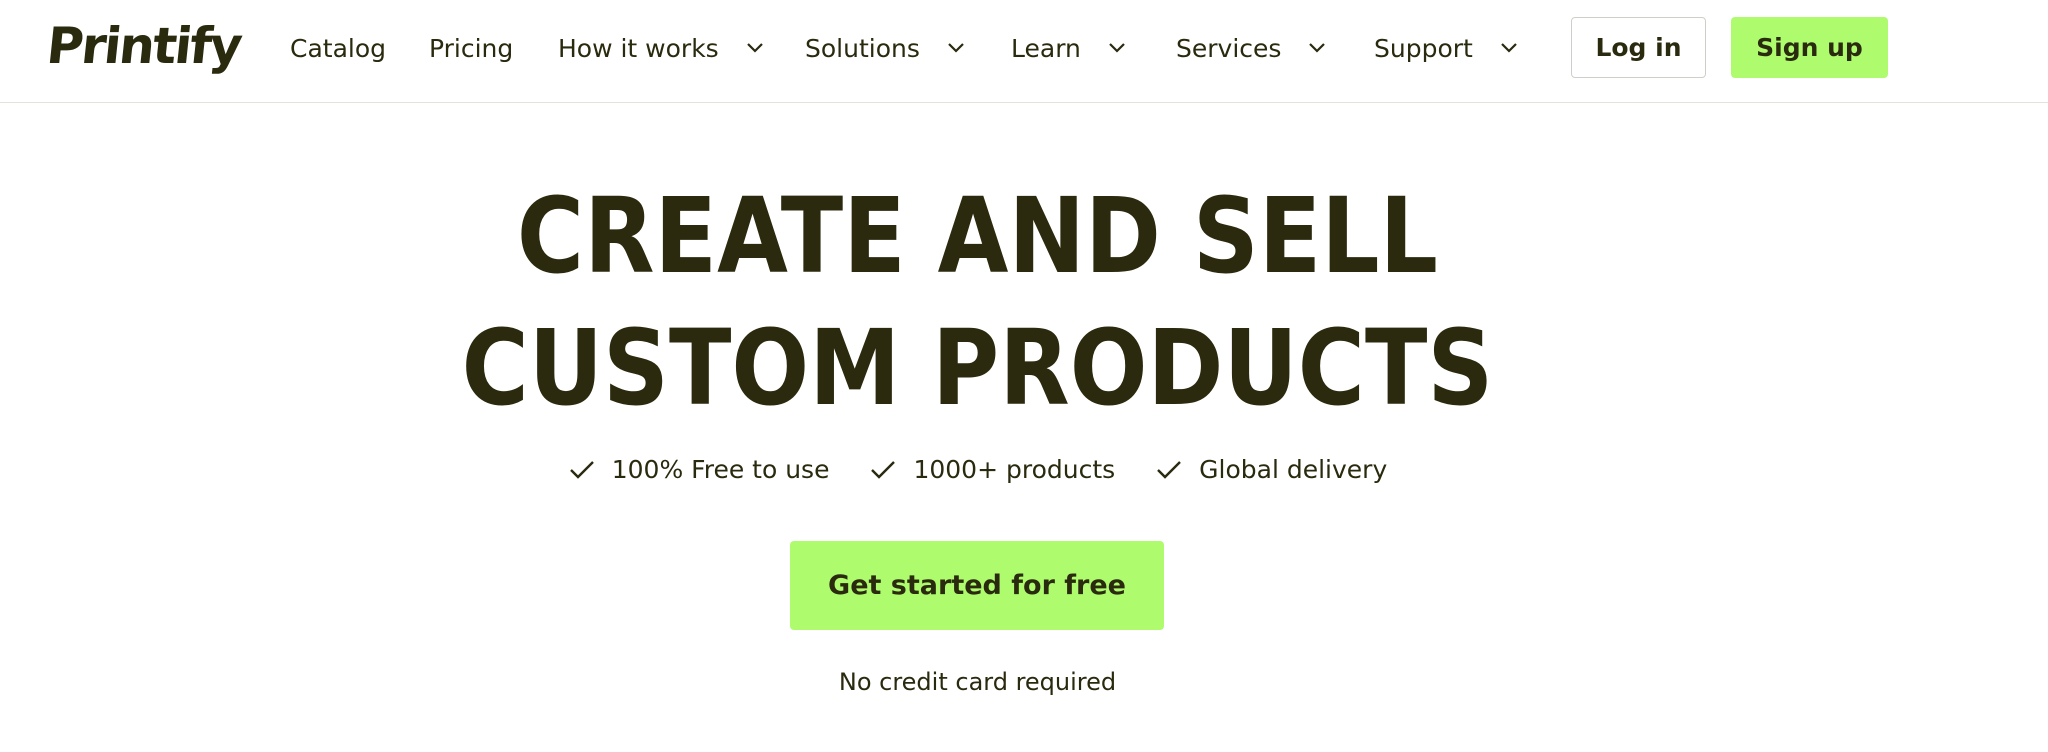 The width and height of the screenshot is (2048, 752). What do you see at coordinates (720, 469) in the screenshot?
I see `feature-label: 100% Free to use` at bounding box center [720, 469].